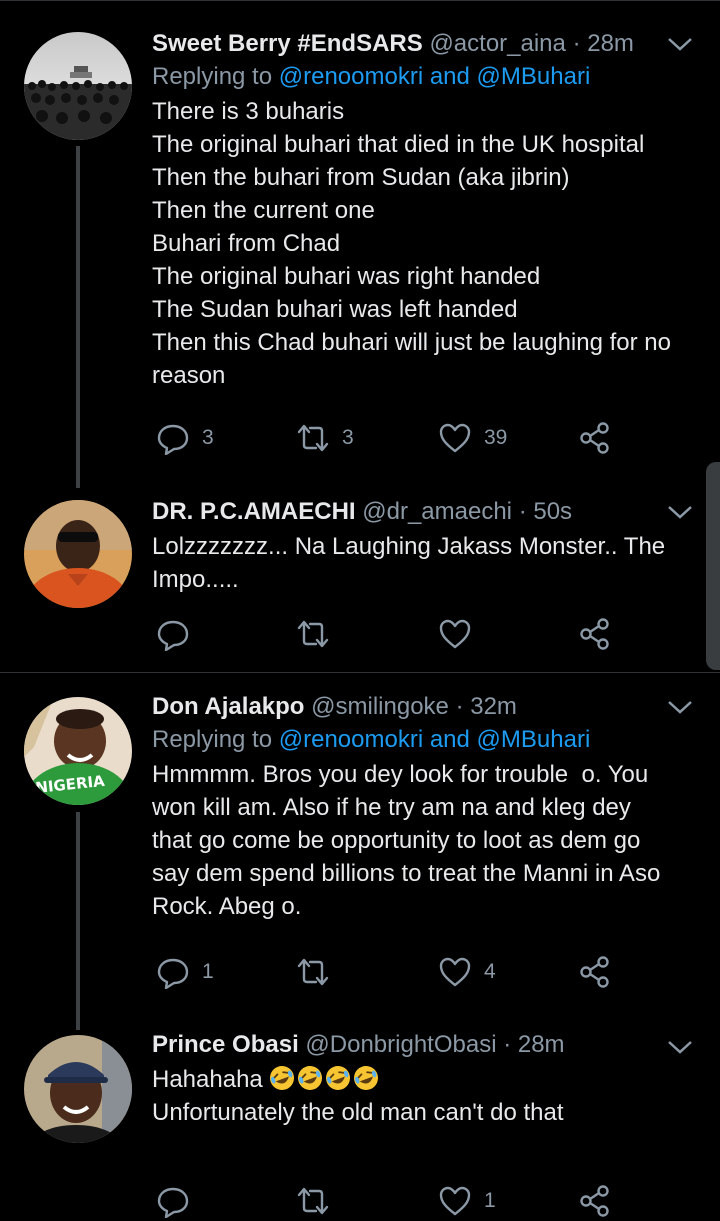 Image resolution: width=720 pixels, height=1221 pixels. I want to click on tweet-header: Sweet Berry #EndSARS @actor_aina · 28m, so click(413, 44).